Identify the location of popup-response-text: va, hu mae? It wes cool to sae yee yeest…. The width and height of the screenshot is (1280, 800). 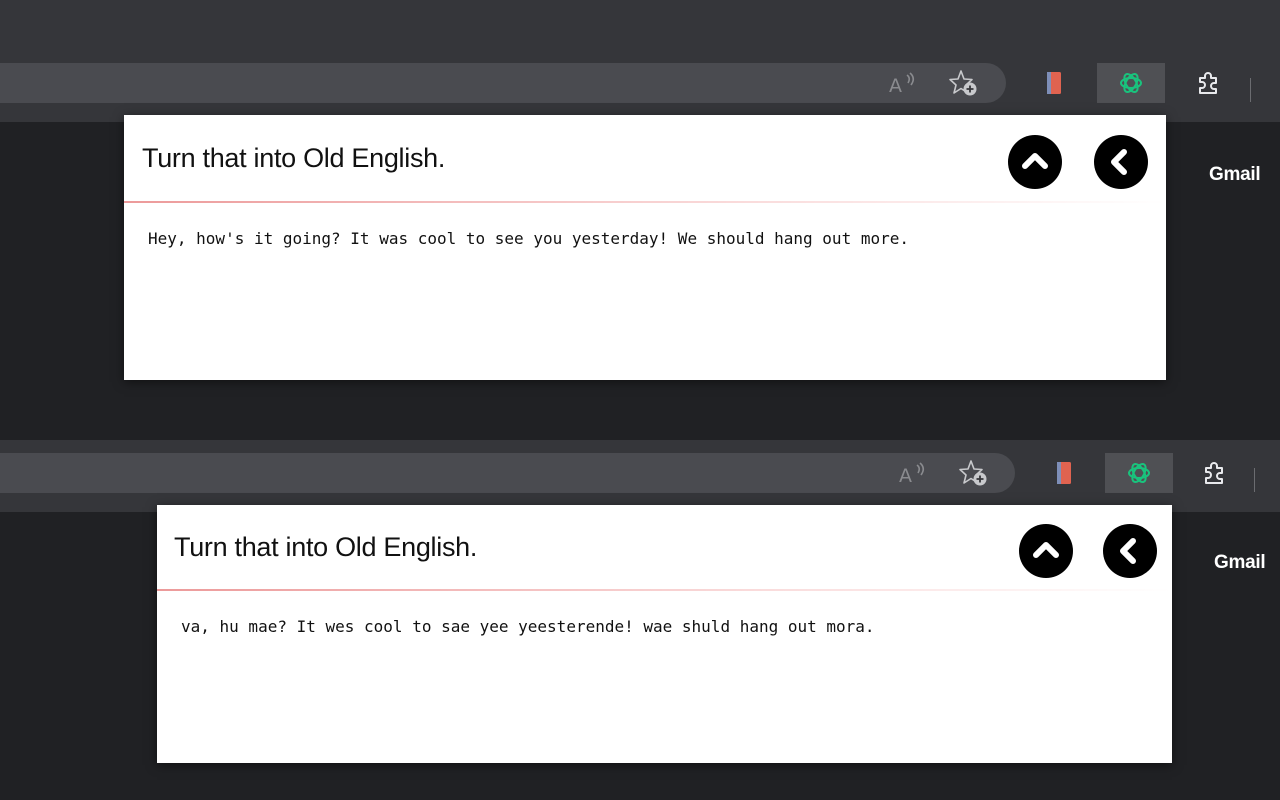
(528, 626).